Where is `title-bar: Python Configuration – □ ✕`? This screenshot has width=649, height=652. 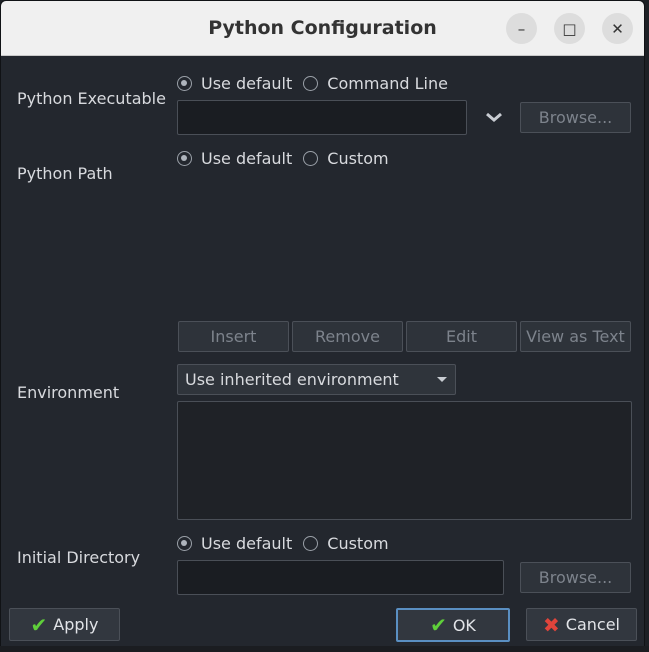
title-bar: Python Configuration – □ ✕ is located at coordinates (322, 28).